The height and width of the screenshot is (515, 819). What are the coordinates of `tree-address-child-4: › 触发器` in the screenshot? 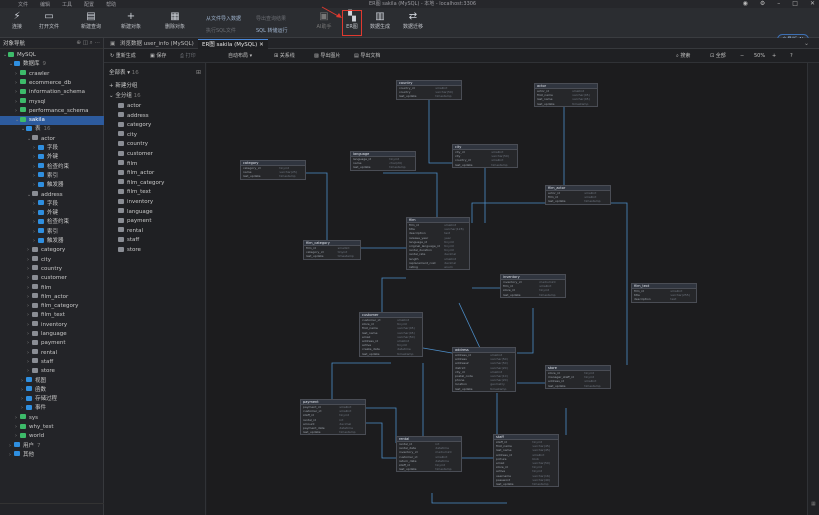 It's located at (52, 241).